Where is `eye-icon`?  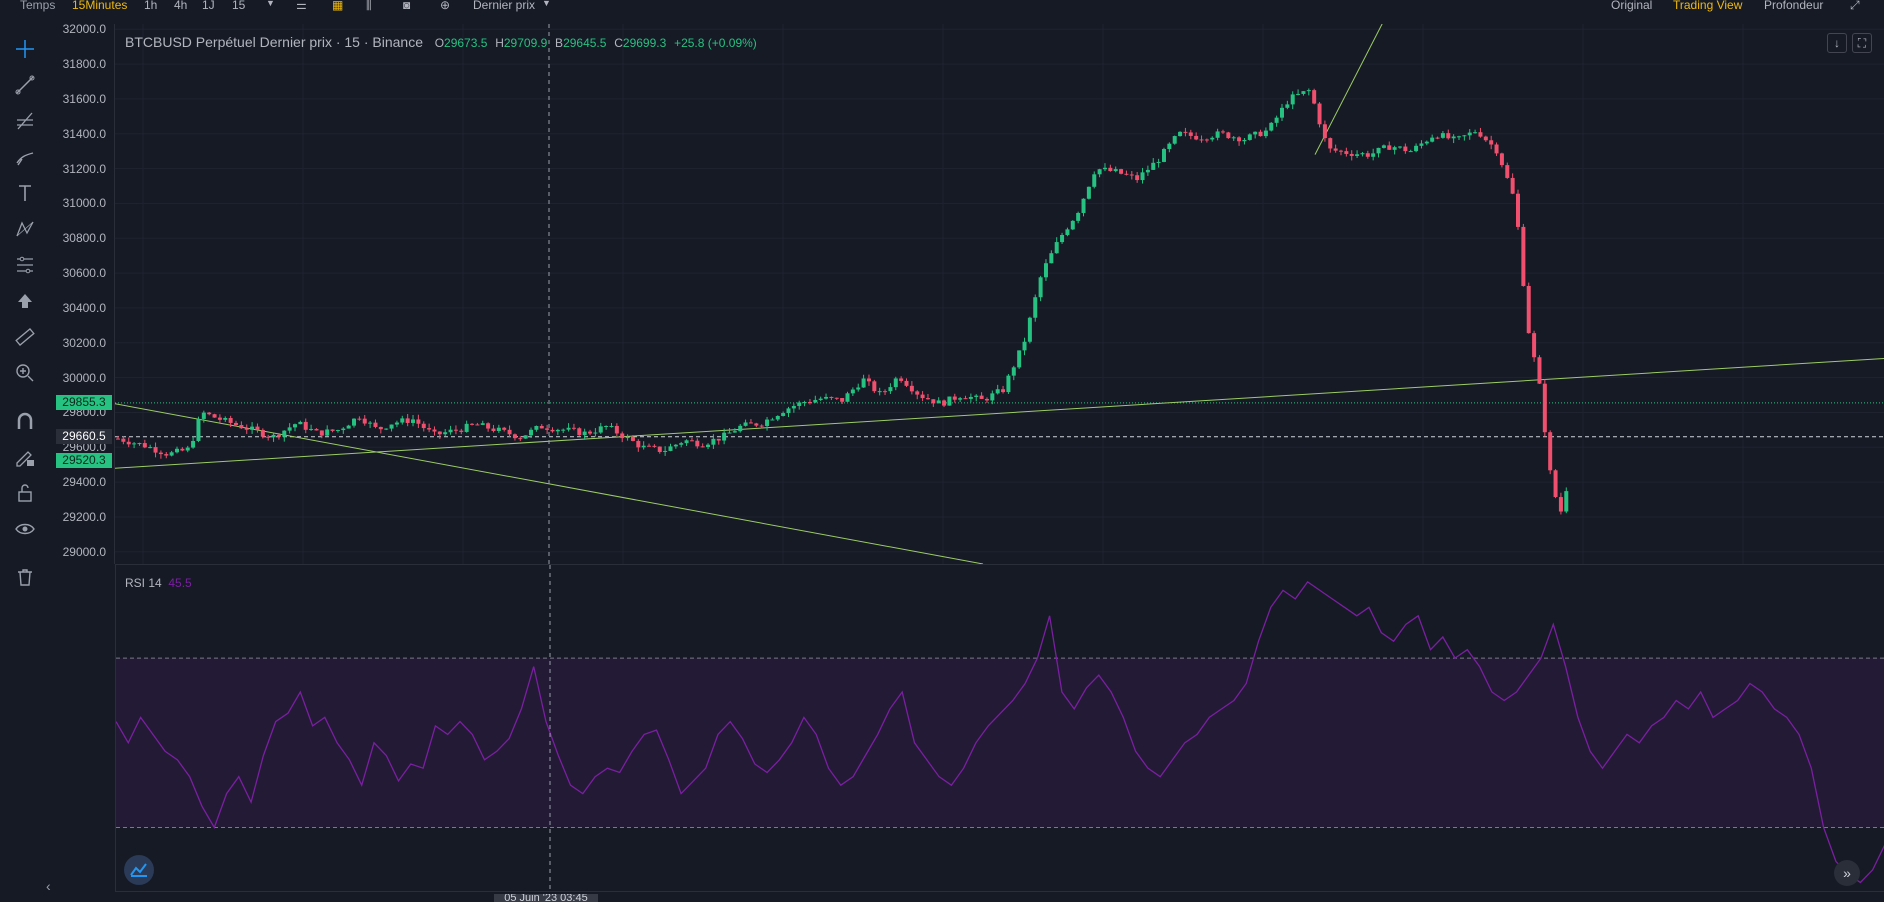 eye-icon is located at coordinates (25, 529).